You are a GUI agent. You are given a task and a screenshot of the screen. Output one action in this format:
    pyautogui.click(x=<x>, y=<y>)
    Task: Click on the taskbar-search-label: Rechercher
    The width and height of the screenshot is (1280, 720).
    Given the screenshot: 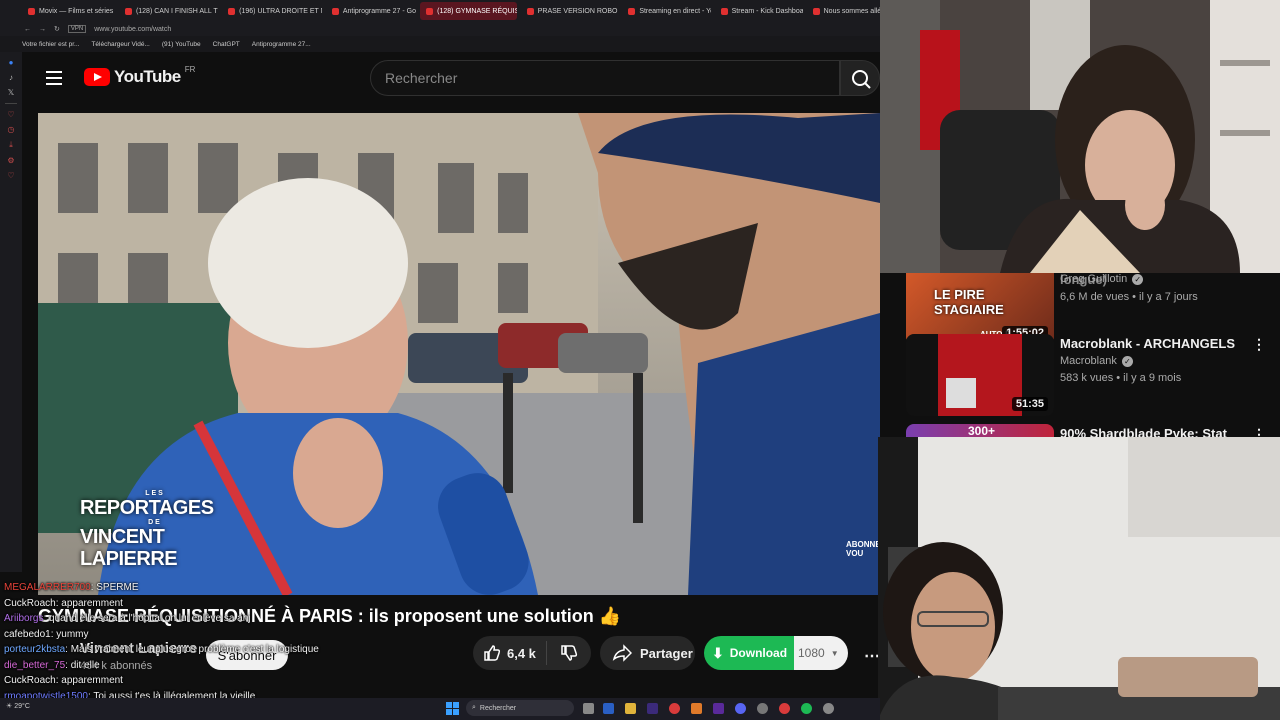 What is the action you would take?
    pyautogui.click(x=498, y=708)
    